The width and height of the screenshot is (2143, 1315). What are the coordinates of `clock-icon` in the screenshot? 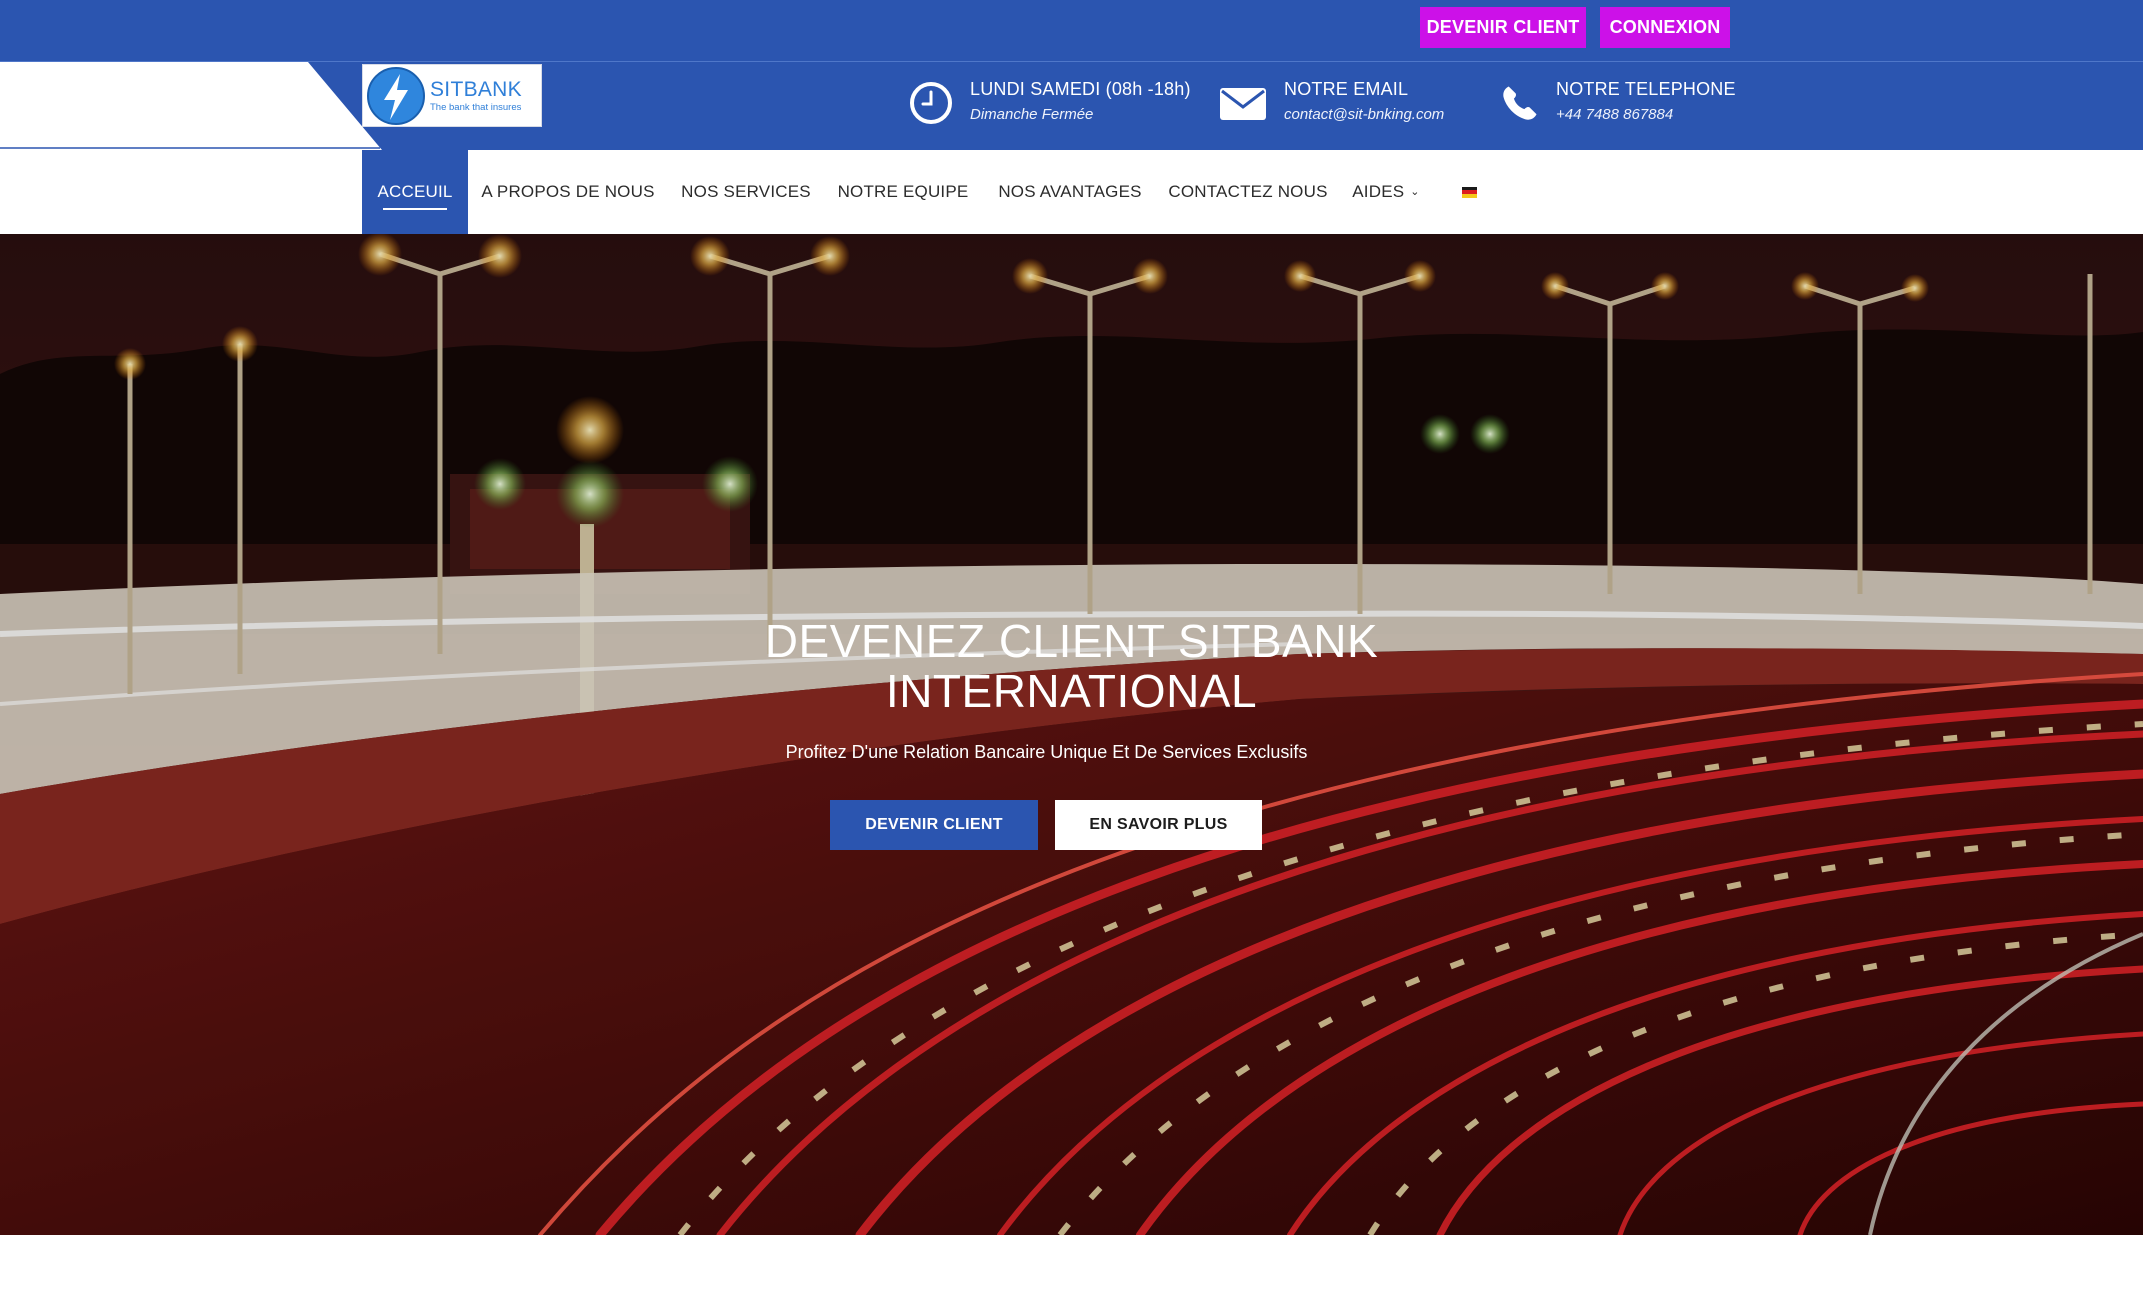 It's located at (931, 103).